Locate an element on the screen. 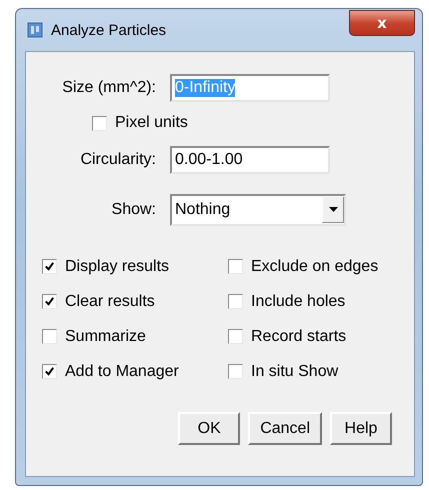 The height and width of the screenshot is (490, 429). checkbox-label: Record starts is located at coordinates (298, 337).